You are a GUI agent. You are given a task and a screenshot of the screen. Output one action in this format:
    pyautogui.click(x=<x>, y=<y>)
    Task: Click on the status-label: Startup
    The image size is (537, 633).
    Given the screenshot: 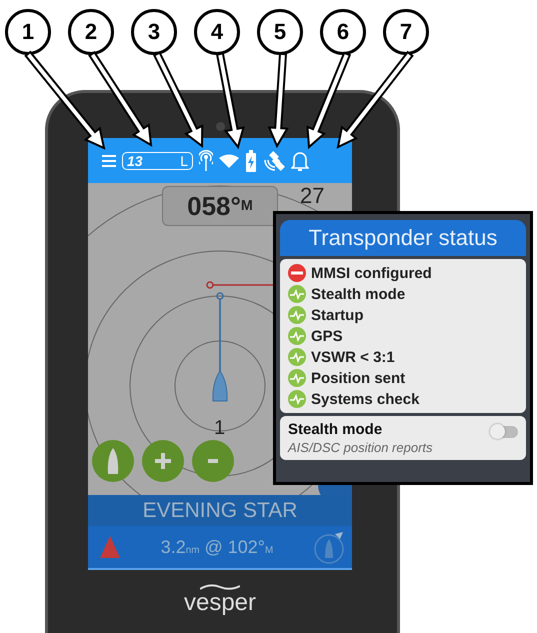 What is the action you would take?
    pyautogui.click(x=337, y=315)
    